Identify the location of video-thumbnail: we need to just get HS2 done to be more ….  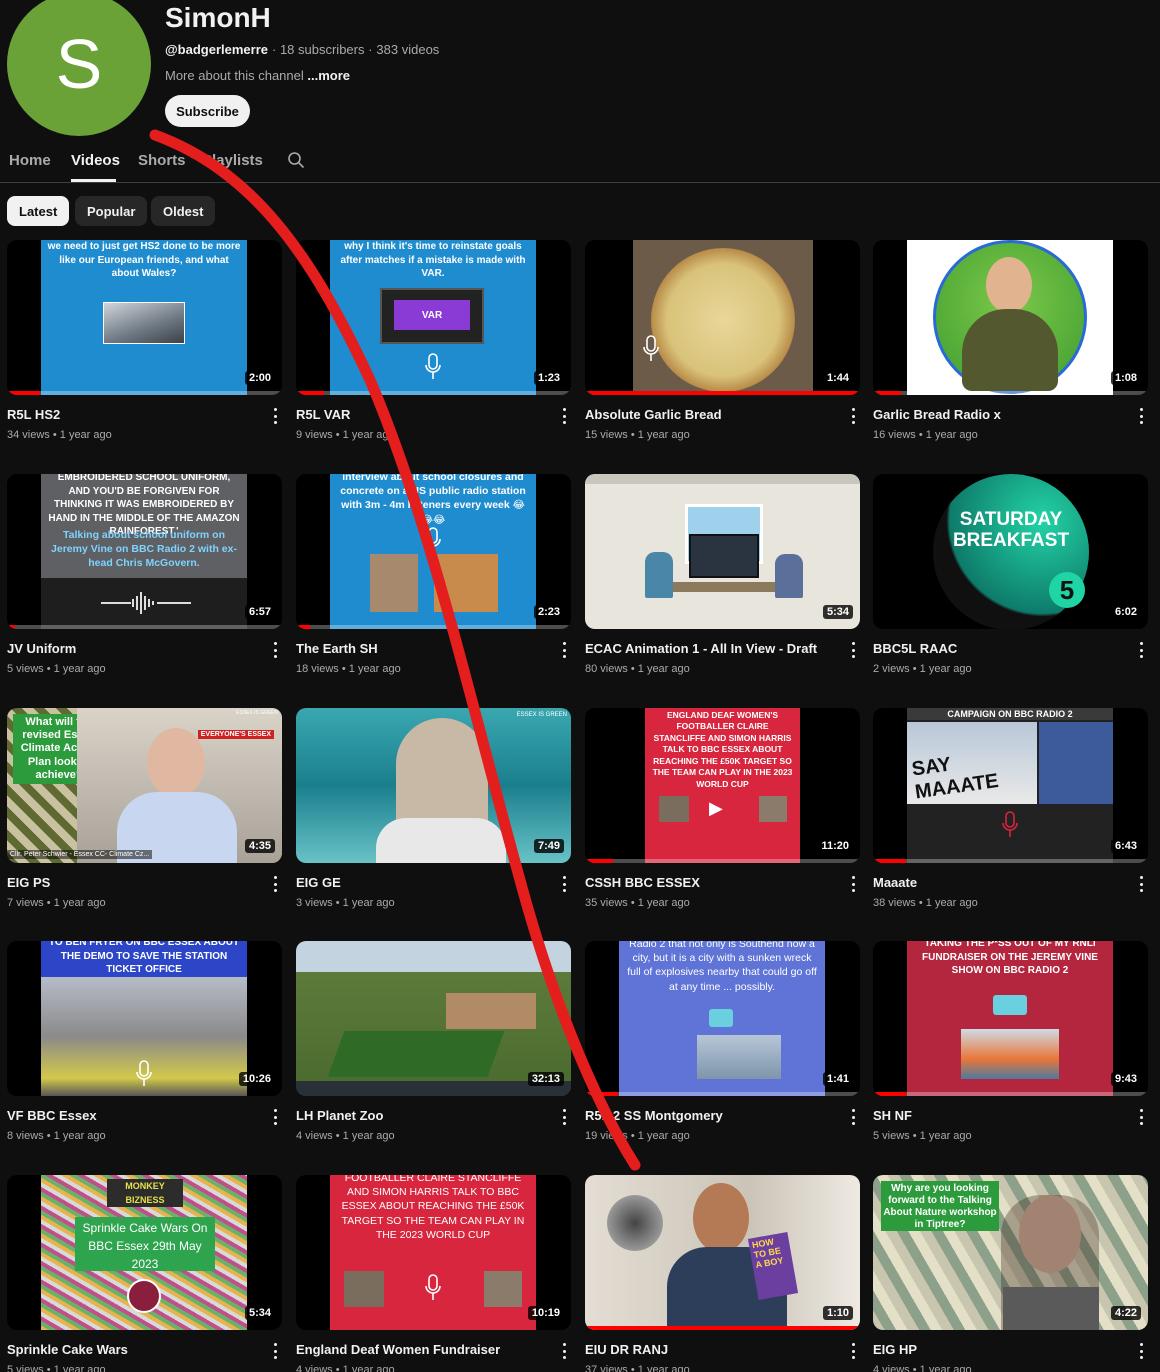
(144, 317).